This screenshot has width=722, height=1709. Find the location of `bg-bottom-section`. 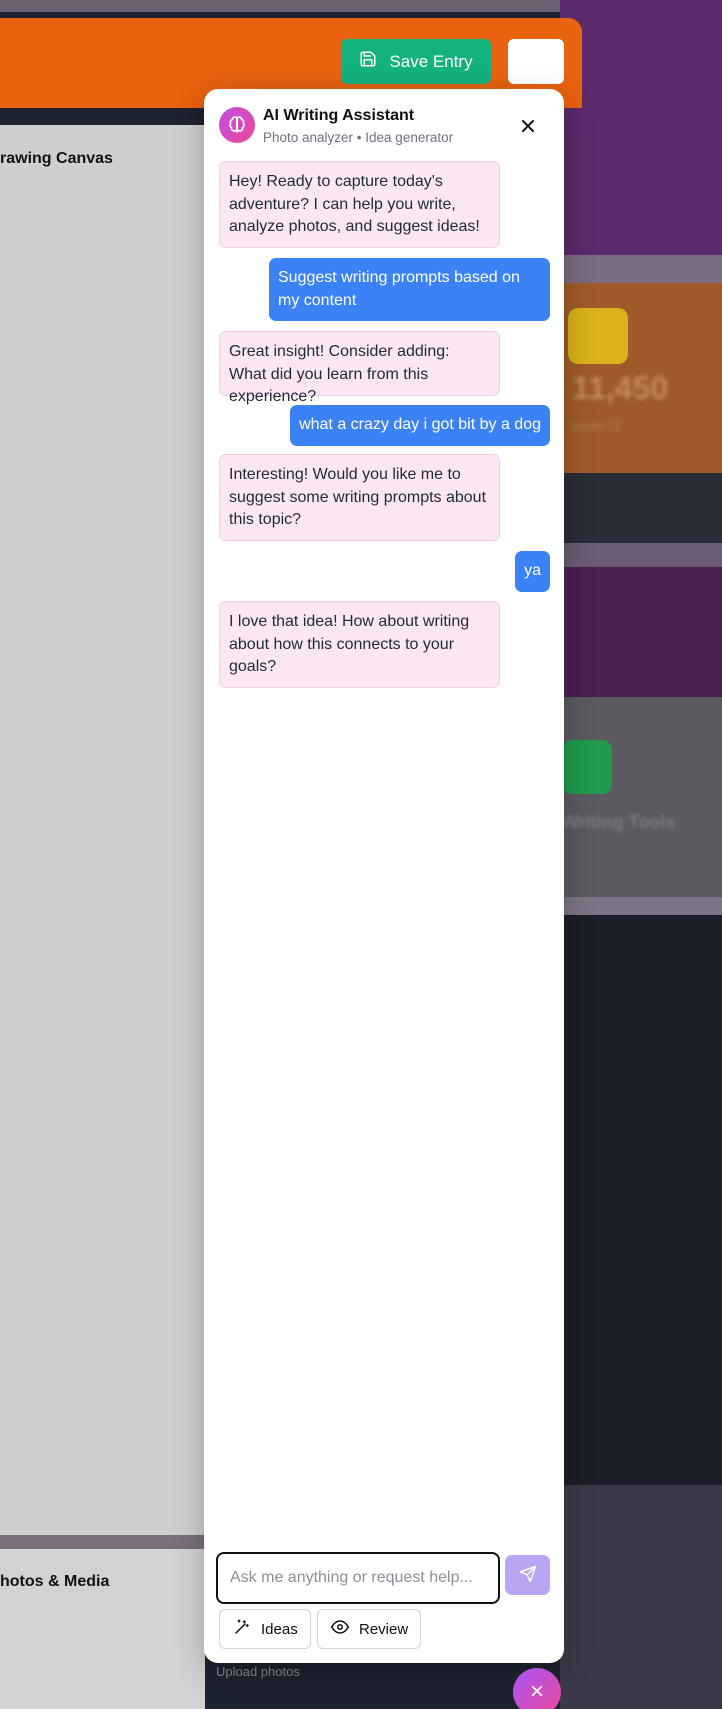

bg-bottom-section is located at coordinates (641, 1597).